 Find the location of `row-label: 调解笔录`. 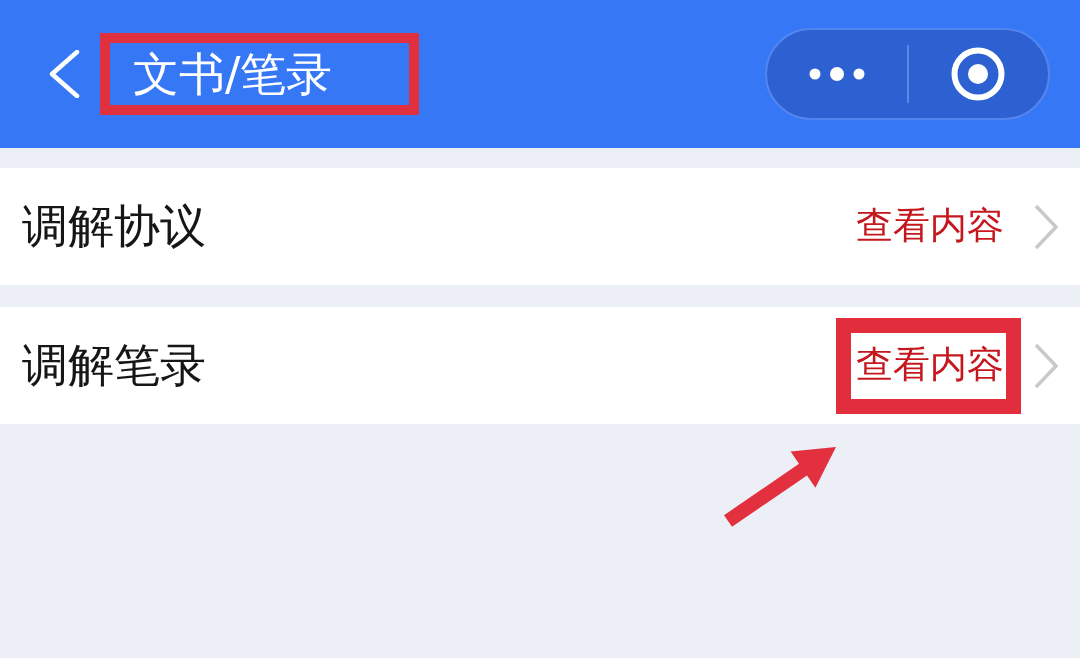

row-label: 调解笔录 is located at coordinates (114, 365).